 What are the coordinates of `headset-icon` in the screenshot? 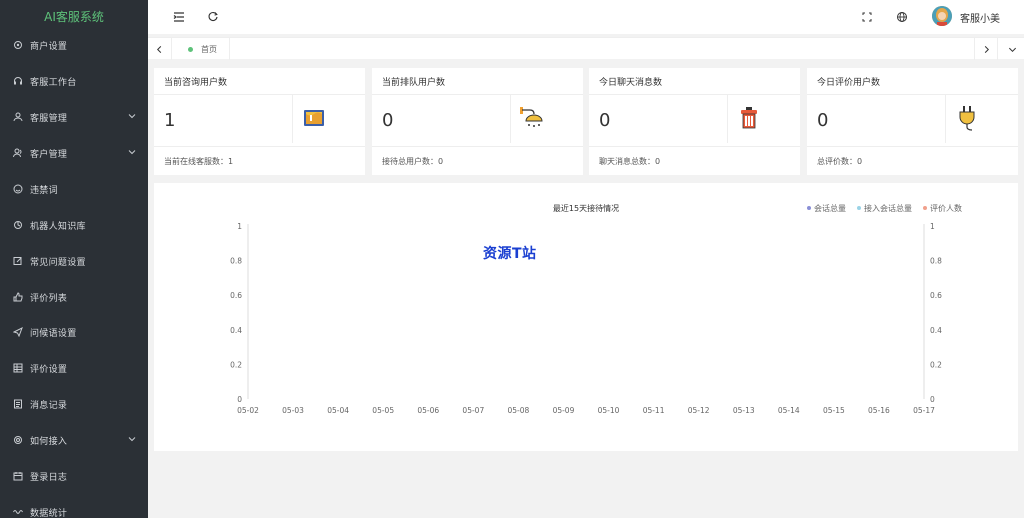 It's located at (18, 81).